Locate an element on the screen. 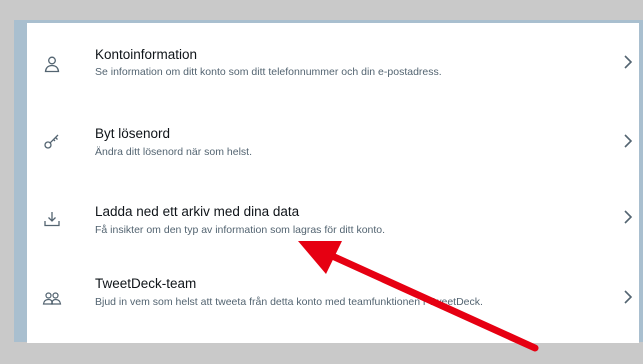 The height and width of the screenshot is (364, 643). settings-item-title: Byt lösenord is located at coordinates (133, 133).